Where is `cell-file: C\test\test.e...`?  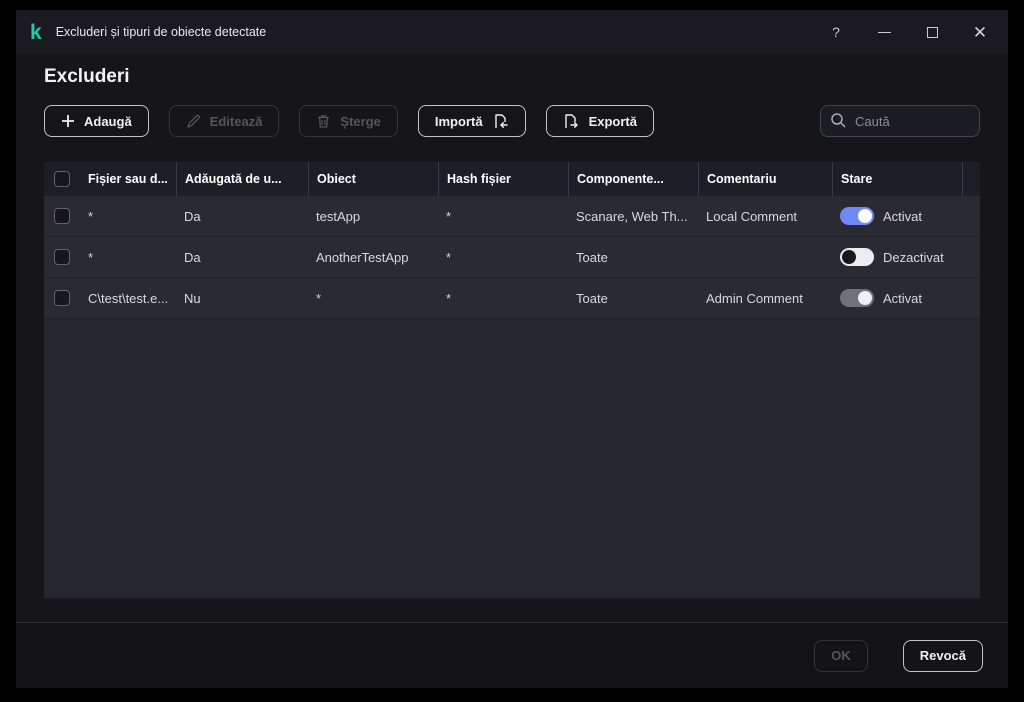
cell-file: C\test\test.e... is located at coordinates (128, 298).